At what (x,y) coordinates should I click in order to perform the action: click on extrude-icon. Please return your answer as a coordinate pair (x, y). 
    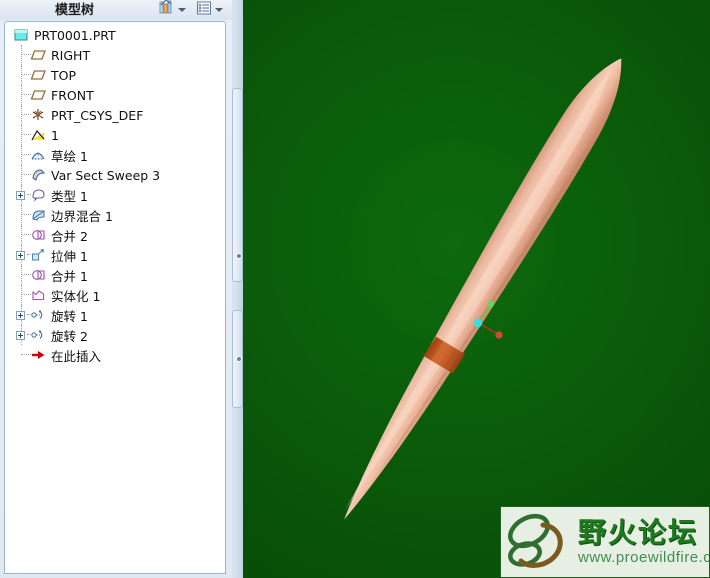
    Looking at the image, I should click on (38, 255).